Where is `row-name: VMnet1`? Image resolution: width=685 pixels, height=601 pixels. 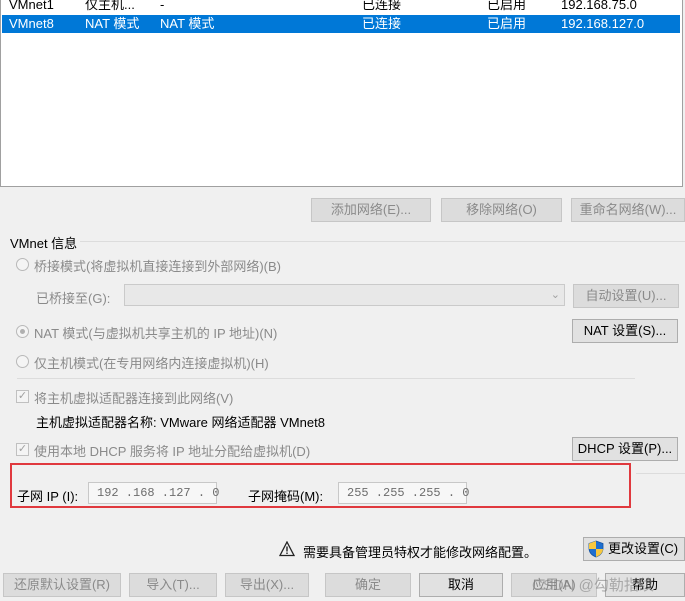
row-name: VMnet1 is located at coordinates (31, 6).